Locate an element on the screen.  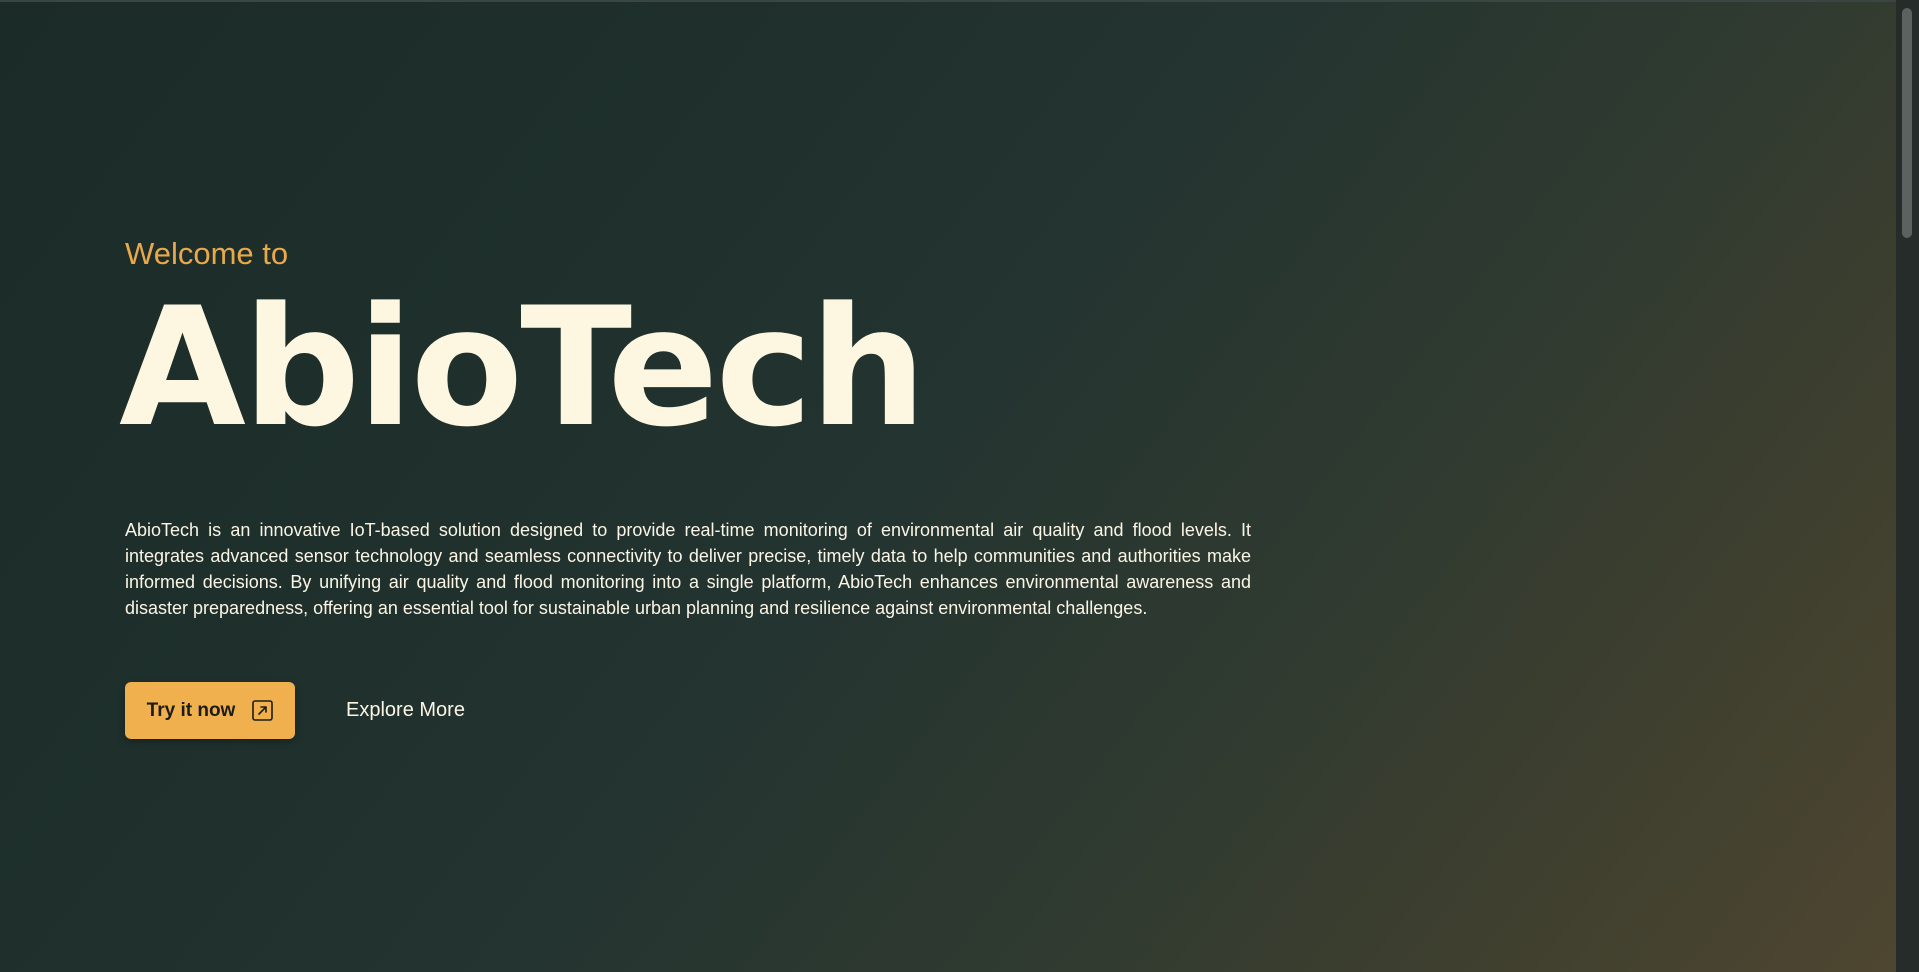
hero-title: AbioTech is located at coordinates (522, 367).